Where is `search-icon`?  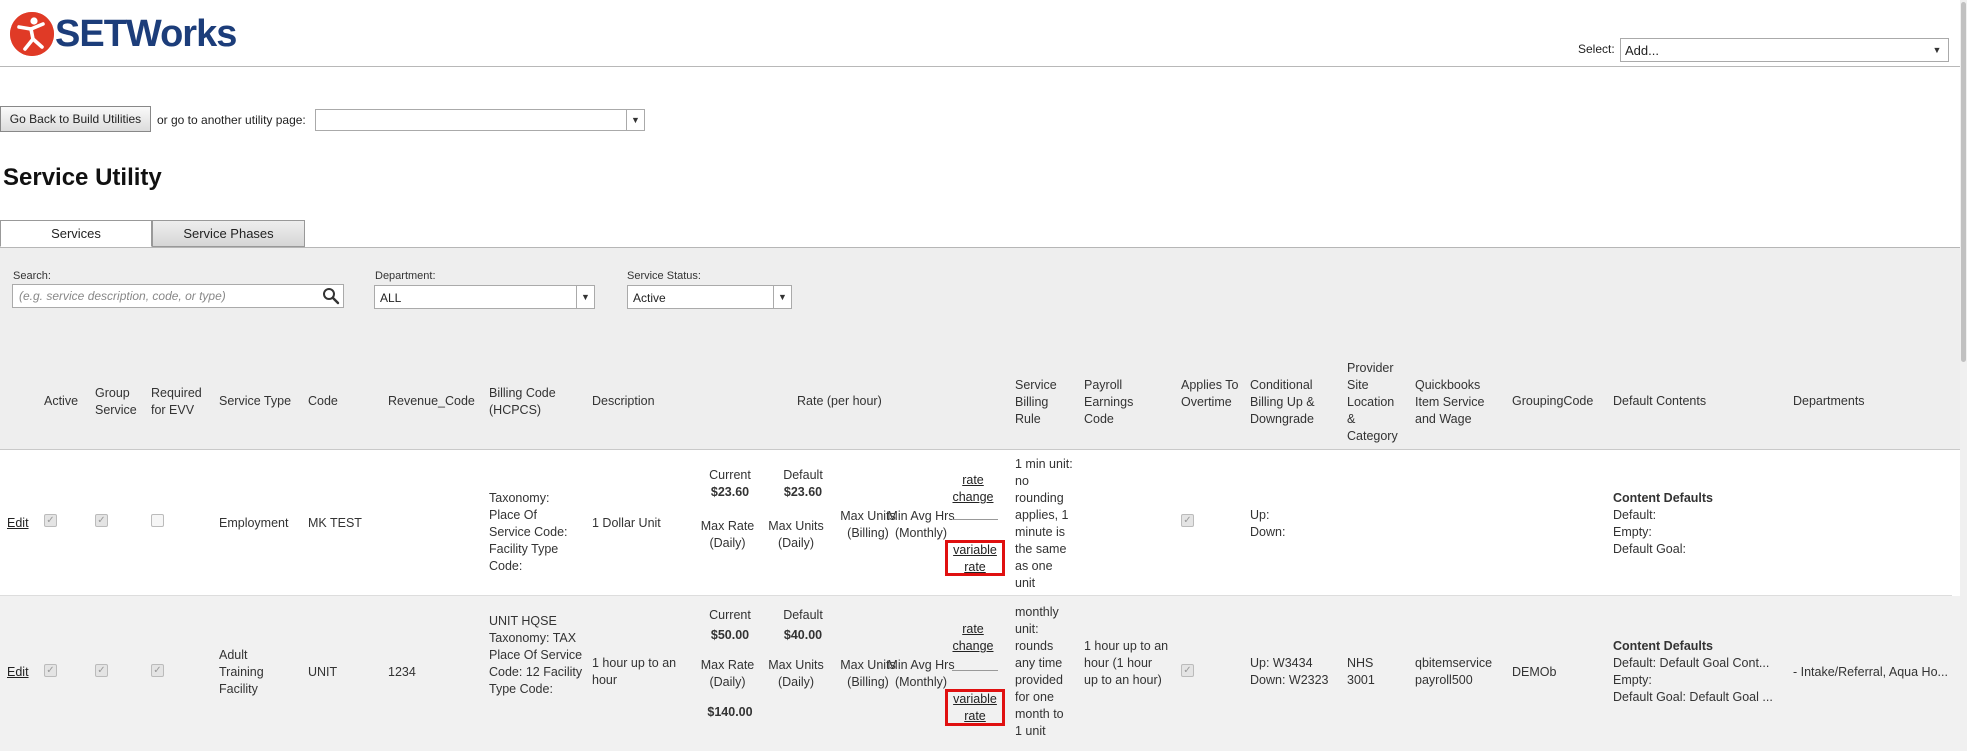
search-icon is located at coordinates (331, 296).